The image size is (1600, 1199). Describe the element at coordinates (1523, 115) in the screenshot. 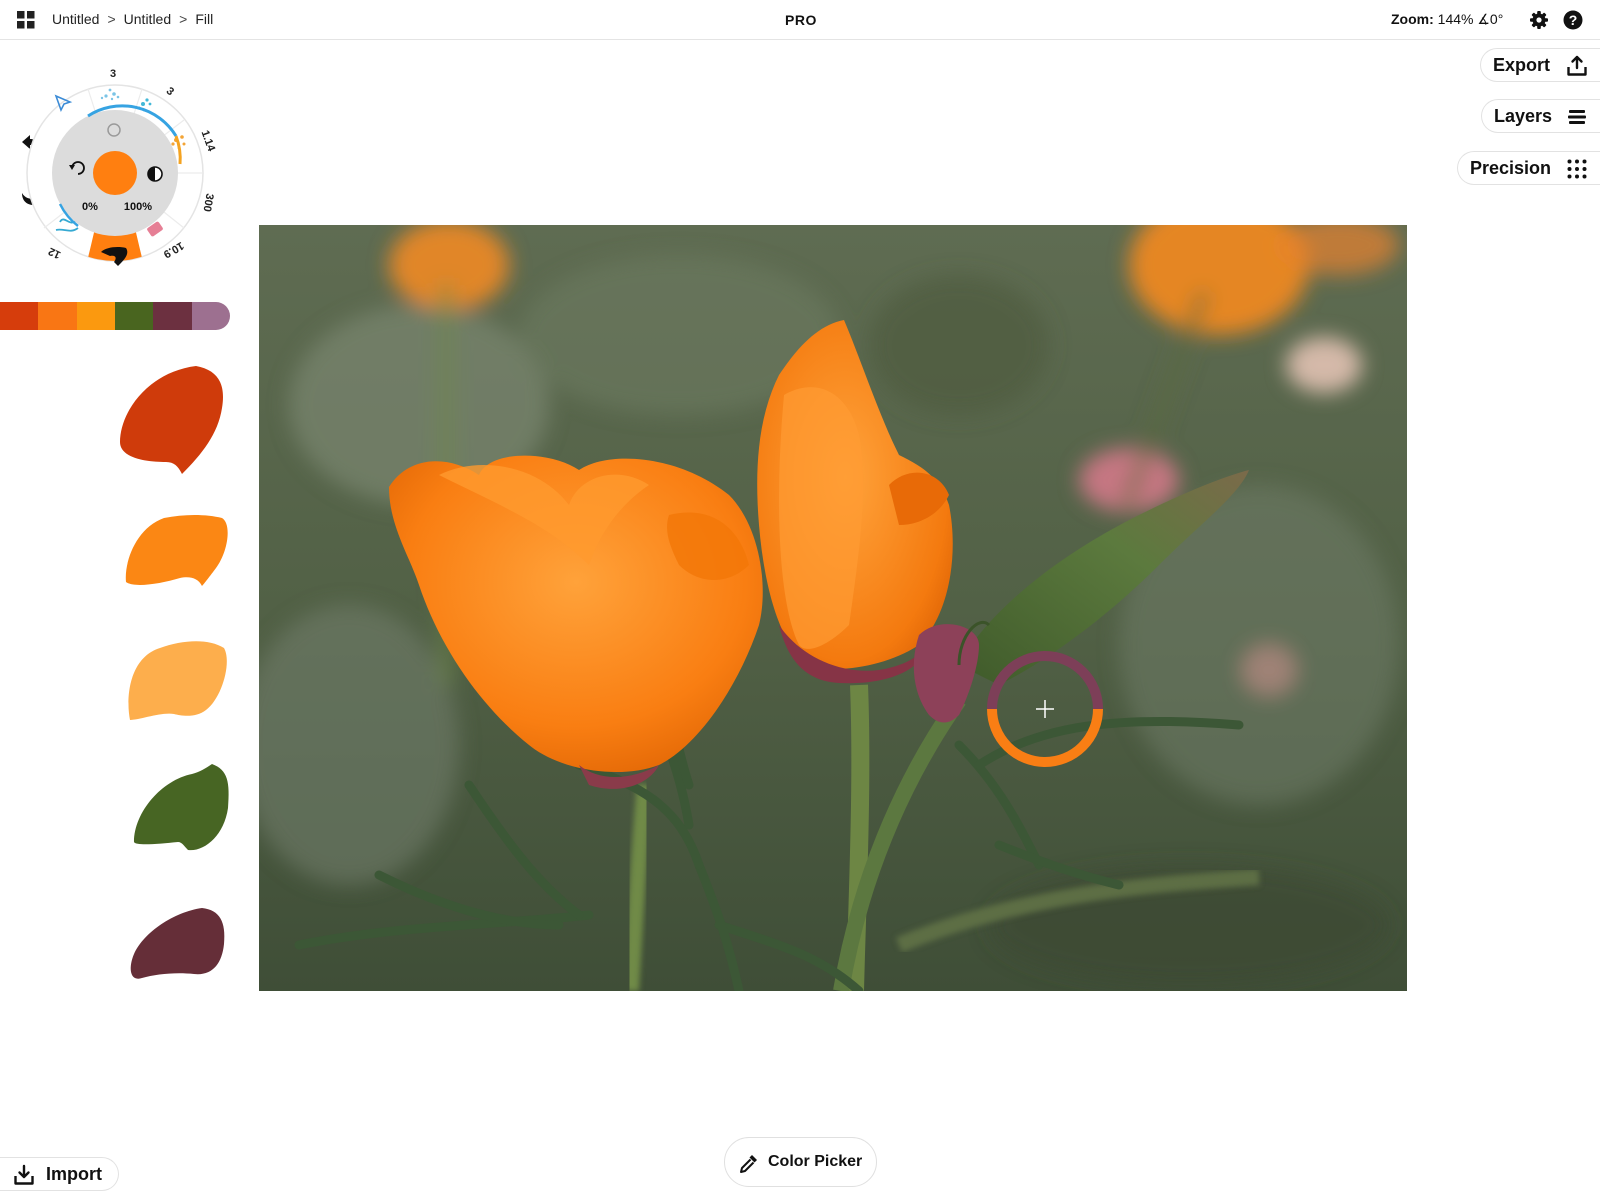

I see `layers-label: Layers` at that location.